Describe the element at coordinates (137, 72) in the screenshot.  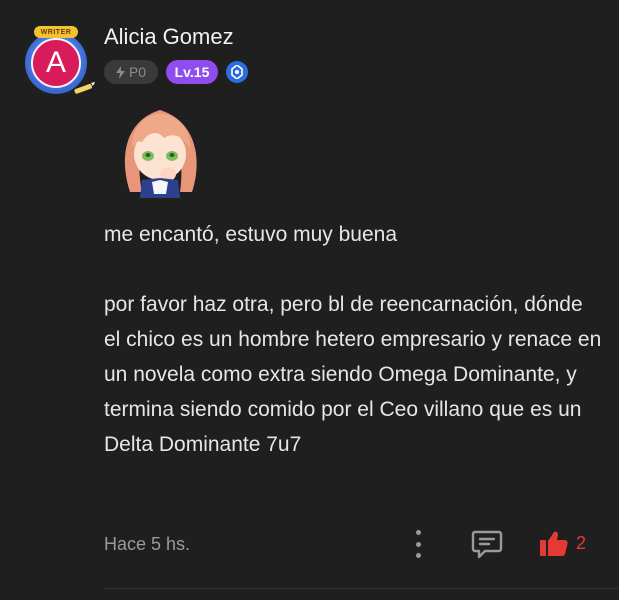
I see `points-badge-label: P0` at that location.